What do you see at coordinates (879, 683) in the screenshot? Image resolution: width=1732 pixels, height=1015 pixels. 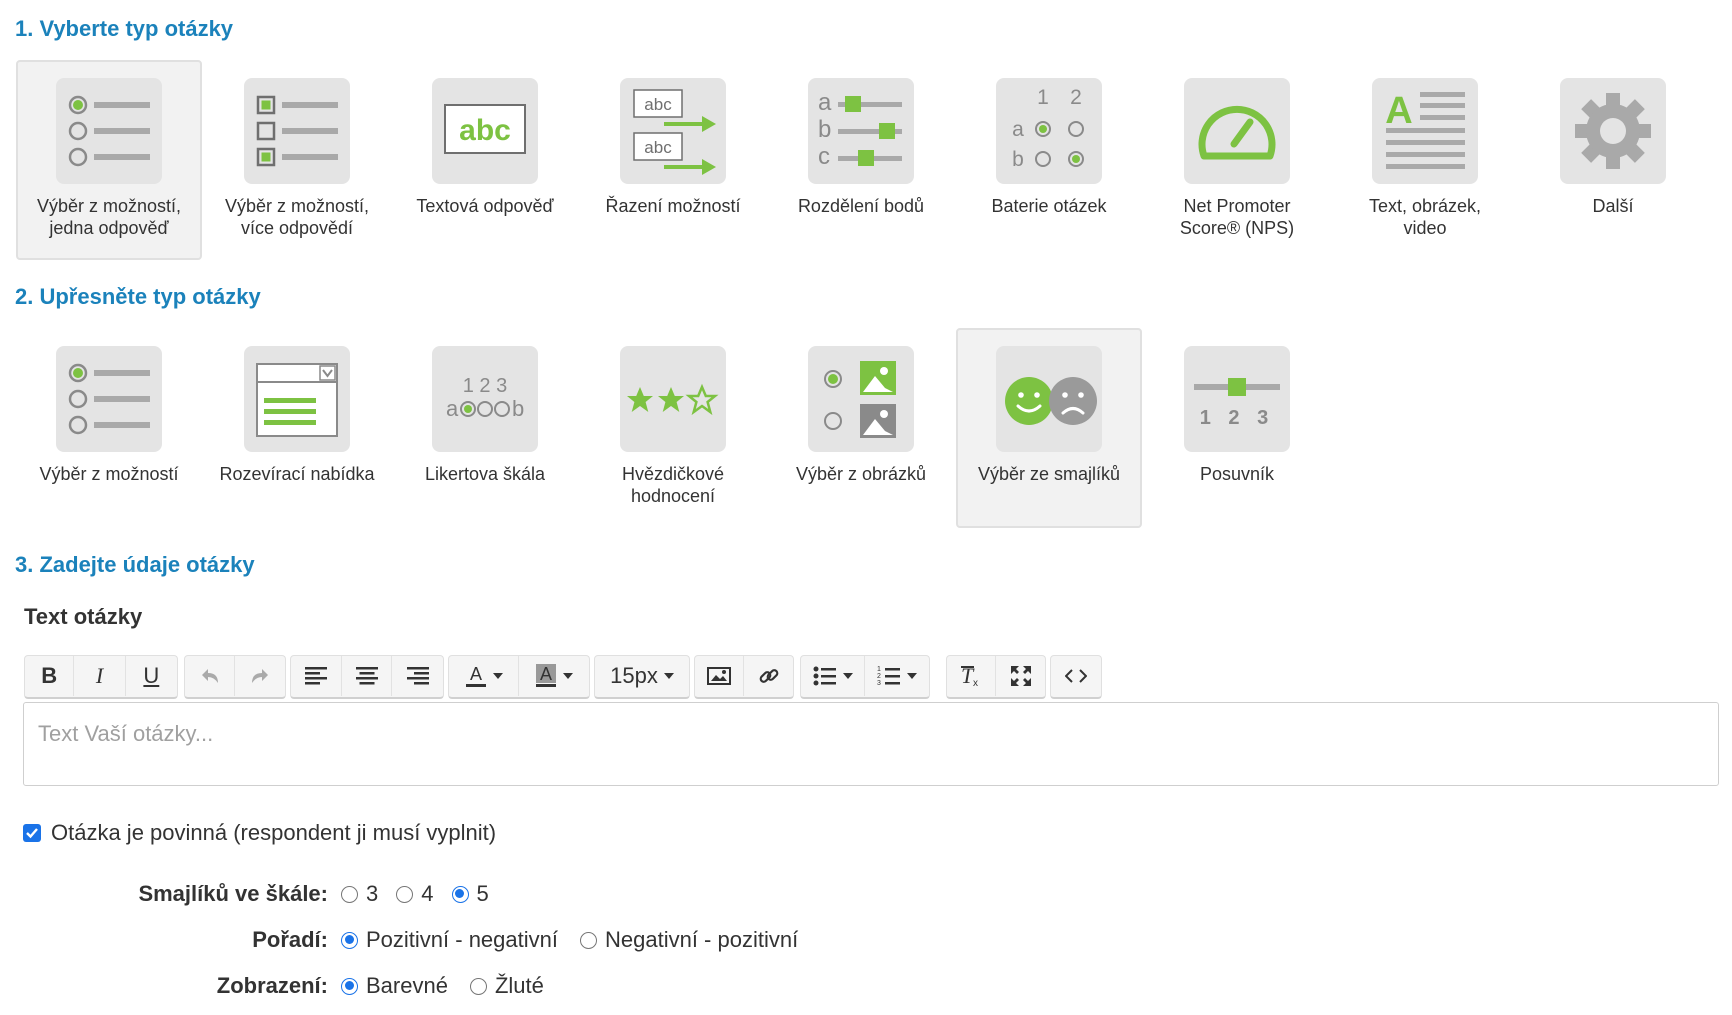 I see `svg-text: 3` at bounding box center [879, 683].